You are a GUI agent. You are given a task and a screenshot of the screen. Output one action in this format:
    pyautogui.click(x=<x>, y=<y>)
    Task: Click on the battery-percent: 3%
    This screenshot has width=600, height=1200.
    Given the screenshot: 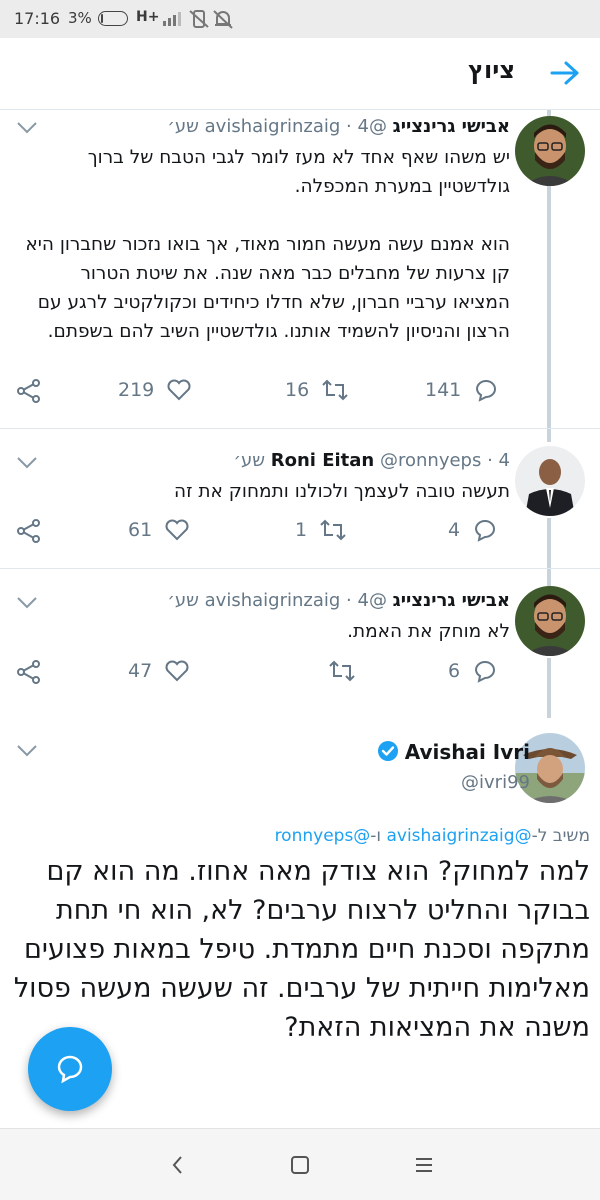 What is the action you would take?
    pyautogui.click(x=80, y=18)
    